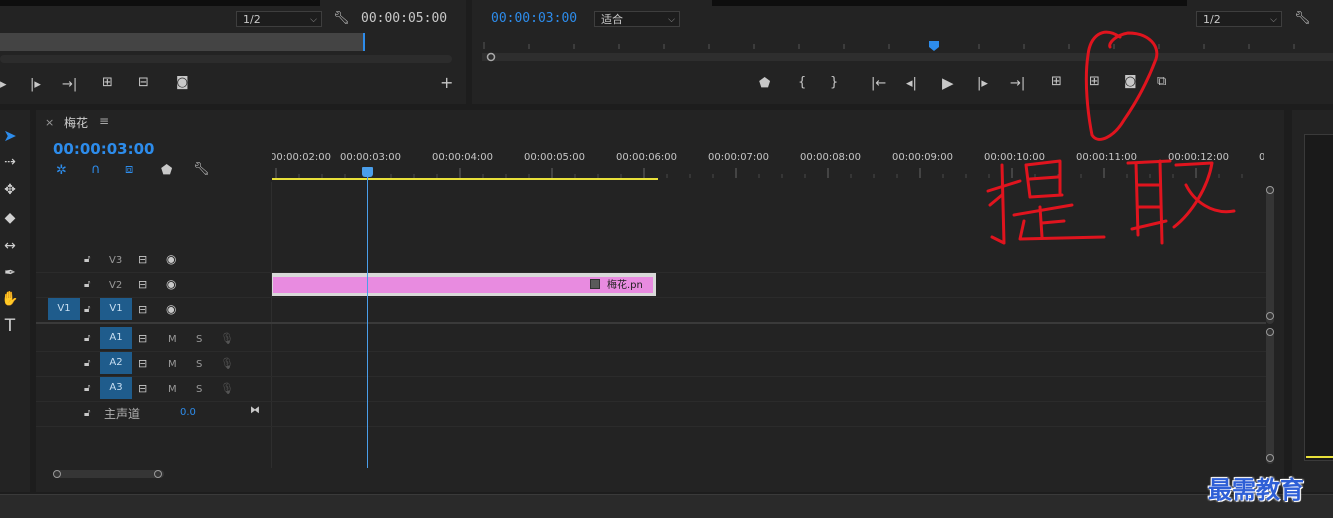  Describe the element at coordinates (35, 85) in the screenshot. I see `step-forward-icon: |▸` at that location.